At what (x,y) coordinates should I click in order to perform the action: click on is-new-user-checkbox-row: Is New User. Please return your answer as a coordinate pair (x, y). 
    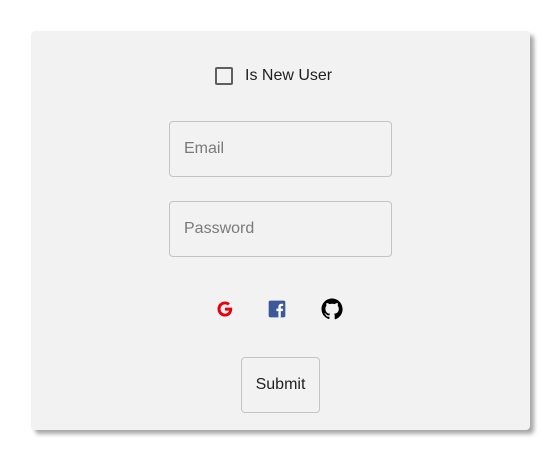
    Looking at the image, I should click on (273, 76).